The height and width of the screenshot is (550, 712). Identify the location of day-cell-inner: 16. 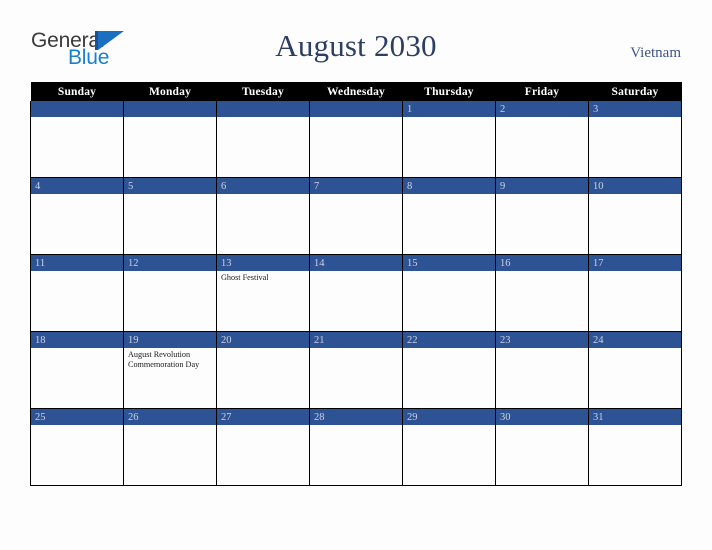
(542, 293).